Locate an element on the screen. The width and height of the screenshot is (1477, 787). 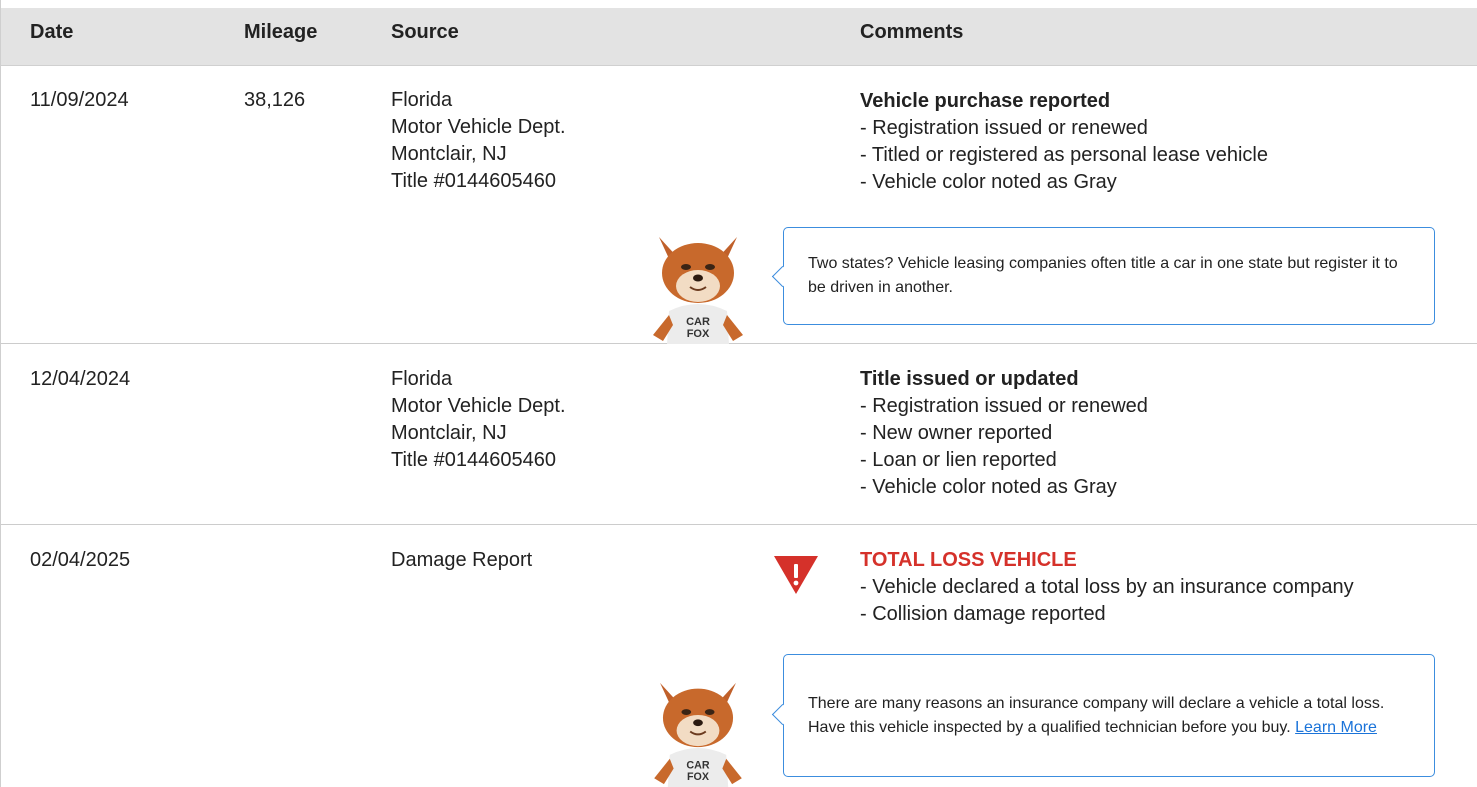
column-header-date: Date is located at coordinates (52, 32).